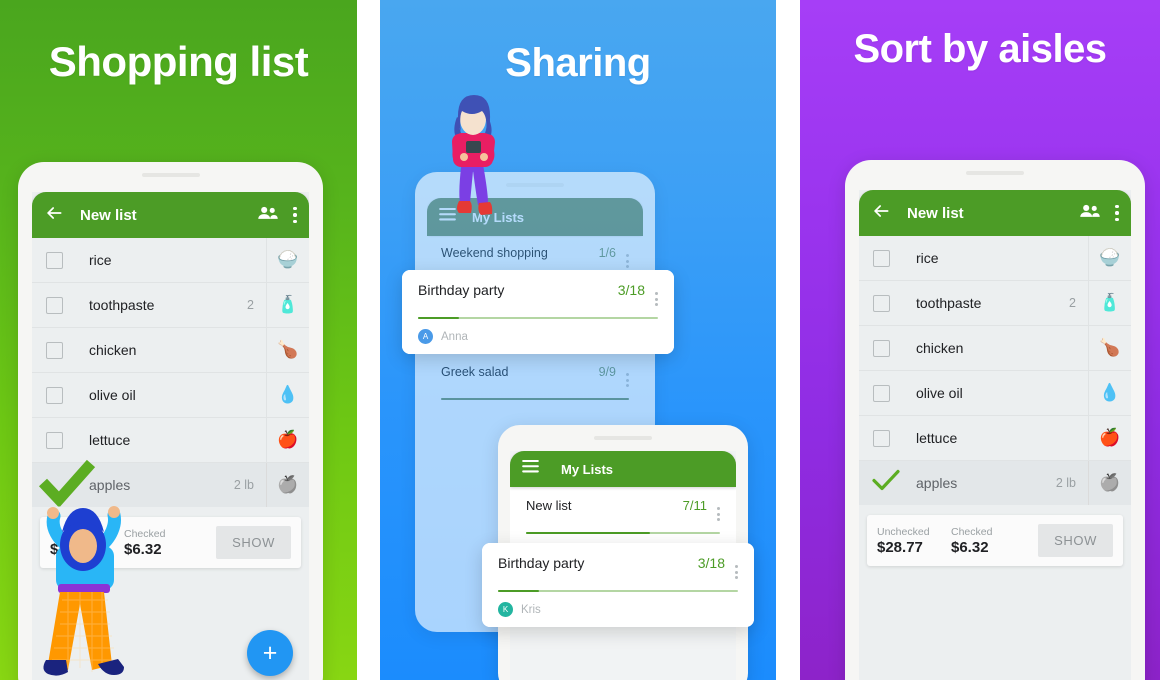 The width and height of the screenshot is (1160, 680). I want to click on floating-list-card-kris: Birthday party 3/18 K Kris, so click(618, 585).